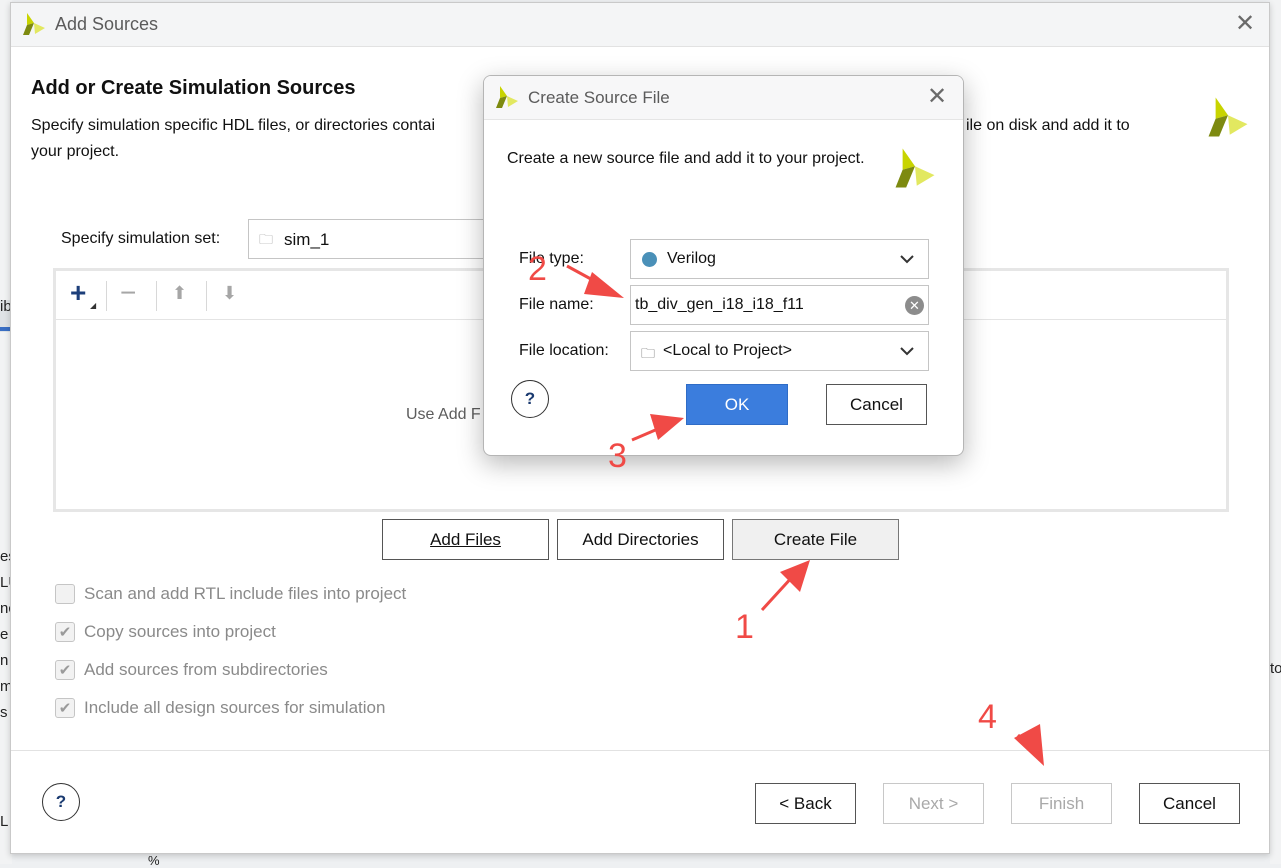 The height and width of the screenshot is (868, 1281). I want to click on annotation-number: 3, so click(617, 456).